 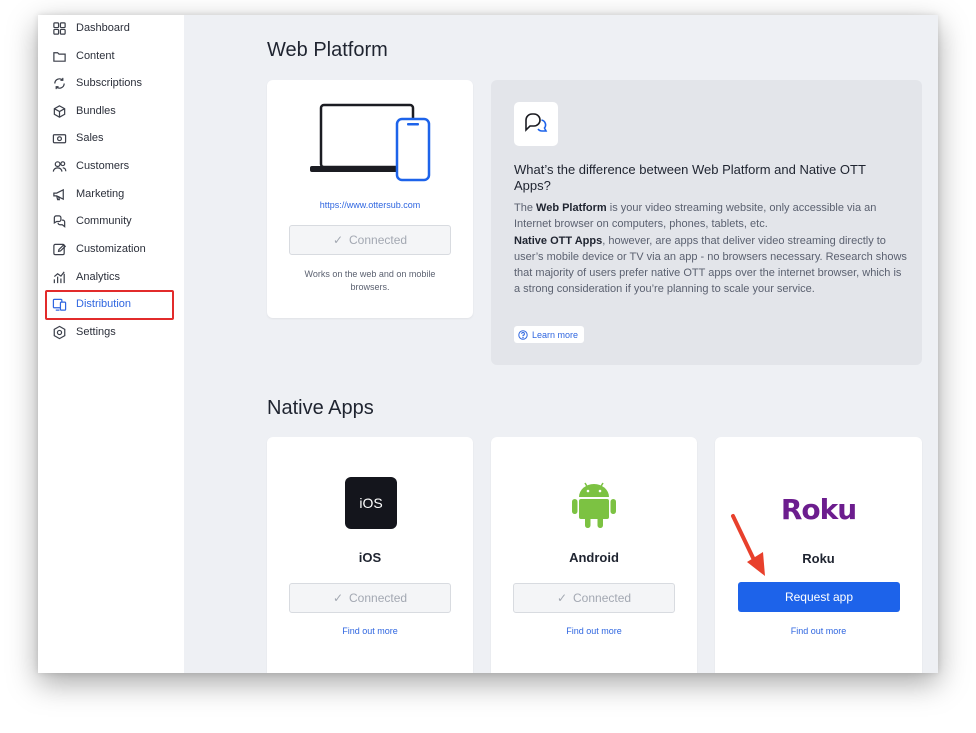 I want to click on sidebar-item-analytics: Analytics, so click(x=86, y=277).